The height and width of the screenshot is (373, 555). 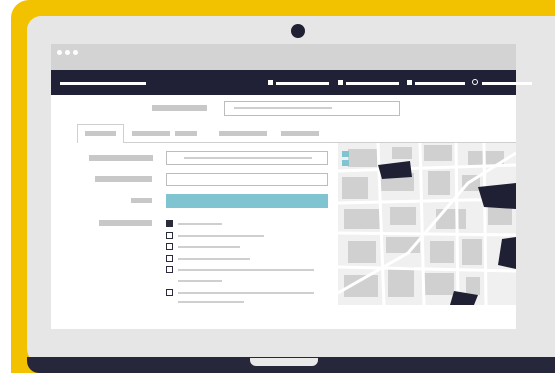 What do you see at coordinates (211, 302) in the screenshot?
I see `checkbox-6-label-line2` at bounding box center [211, 302].